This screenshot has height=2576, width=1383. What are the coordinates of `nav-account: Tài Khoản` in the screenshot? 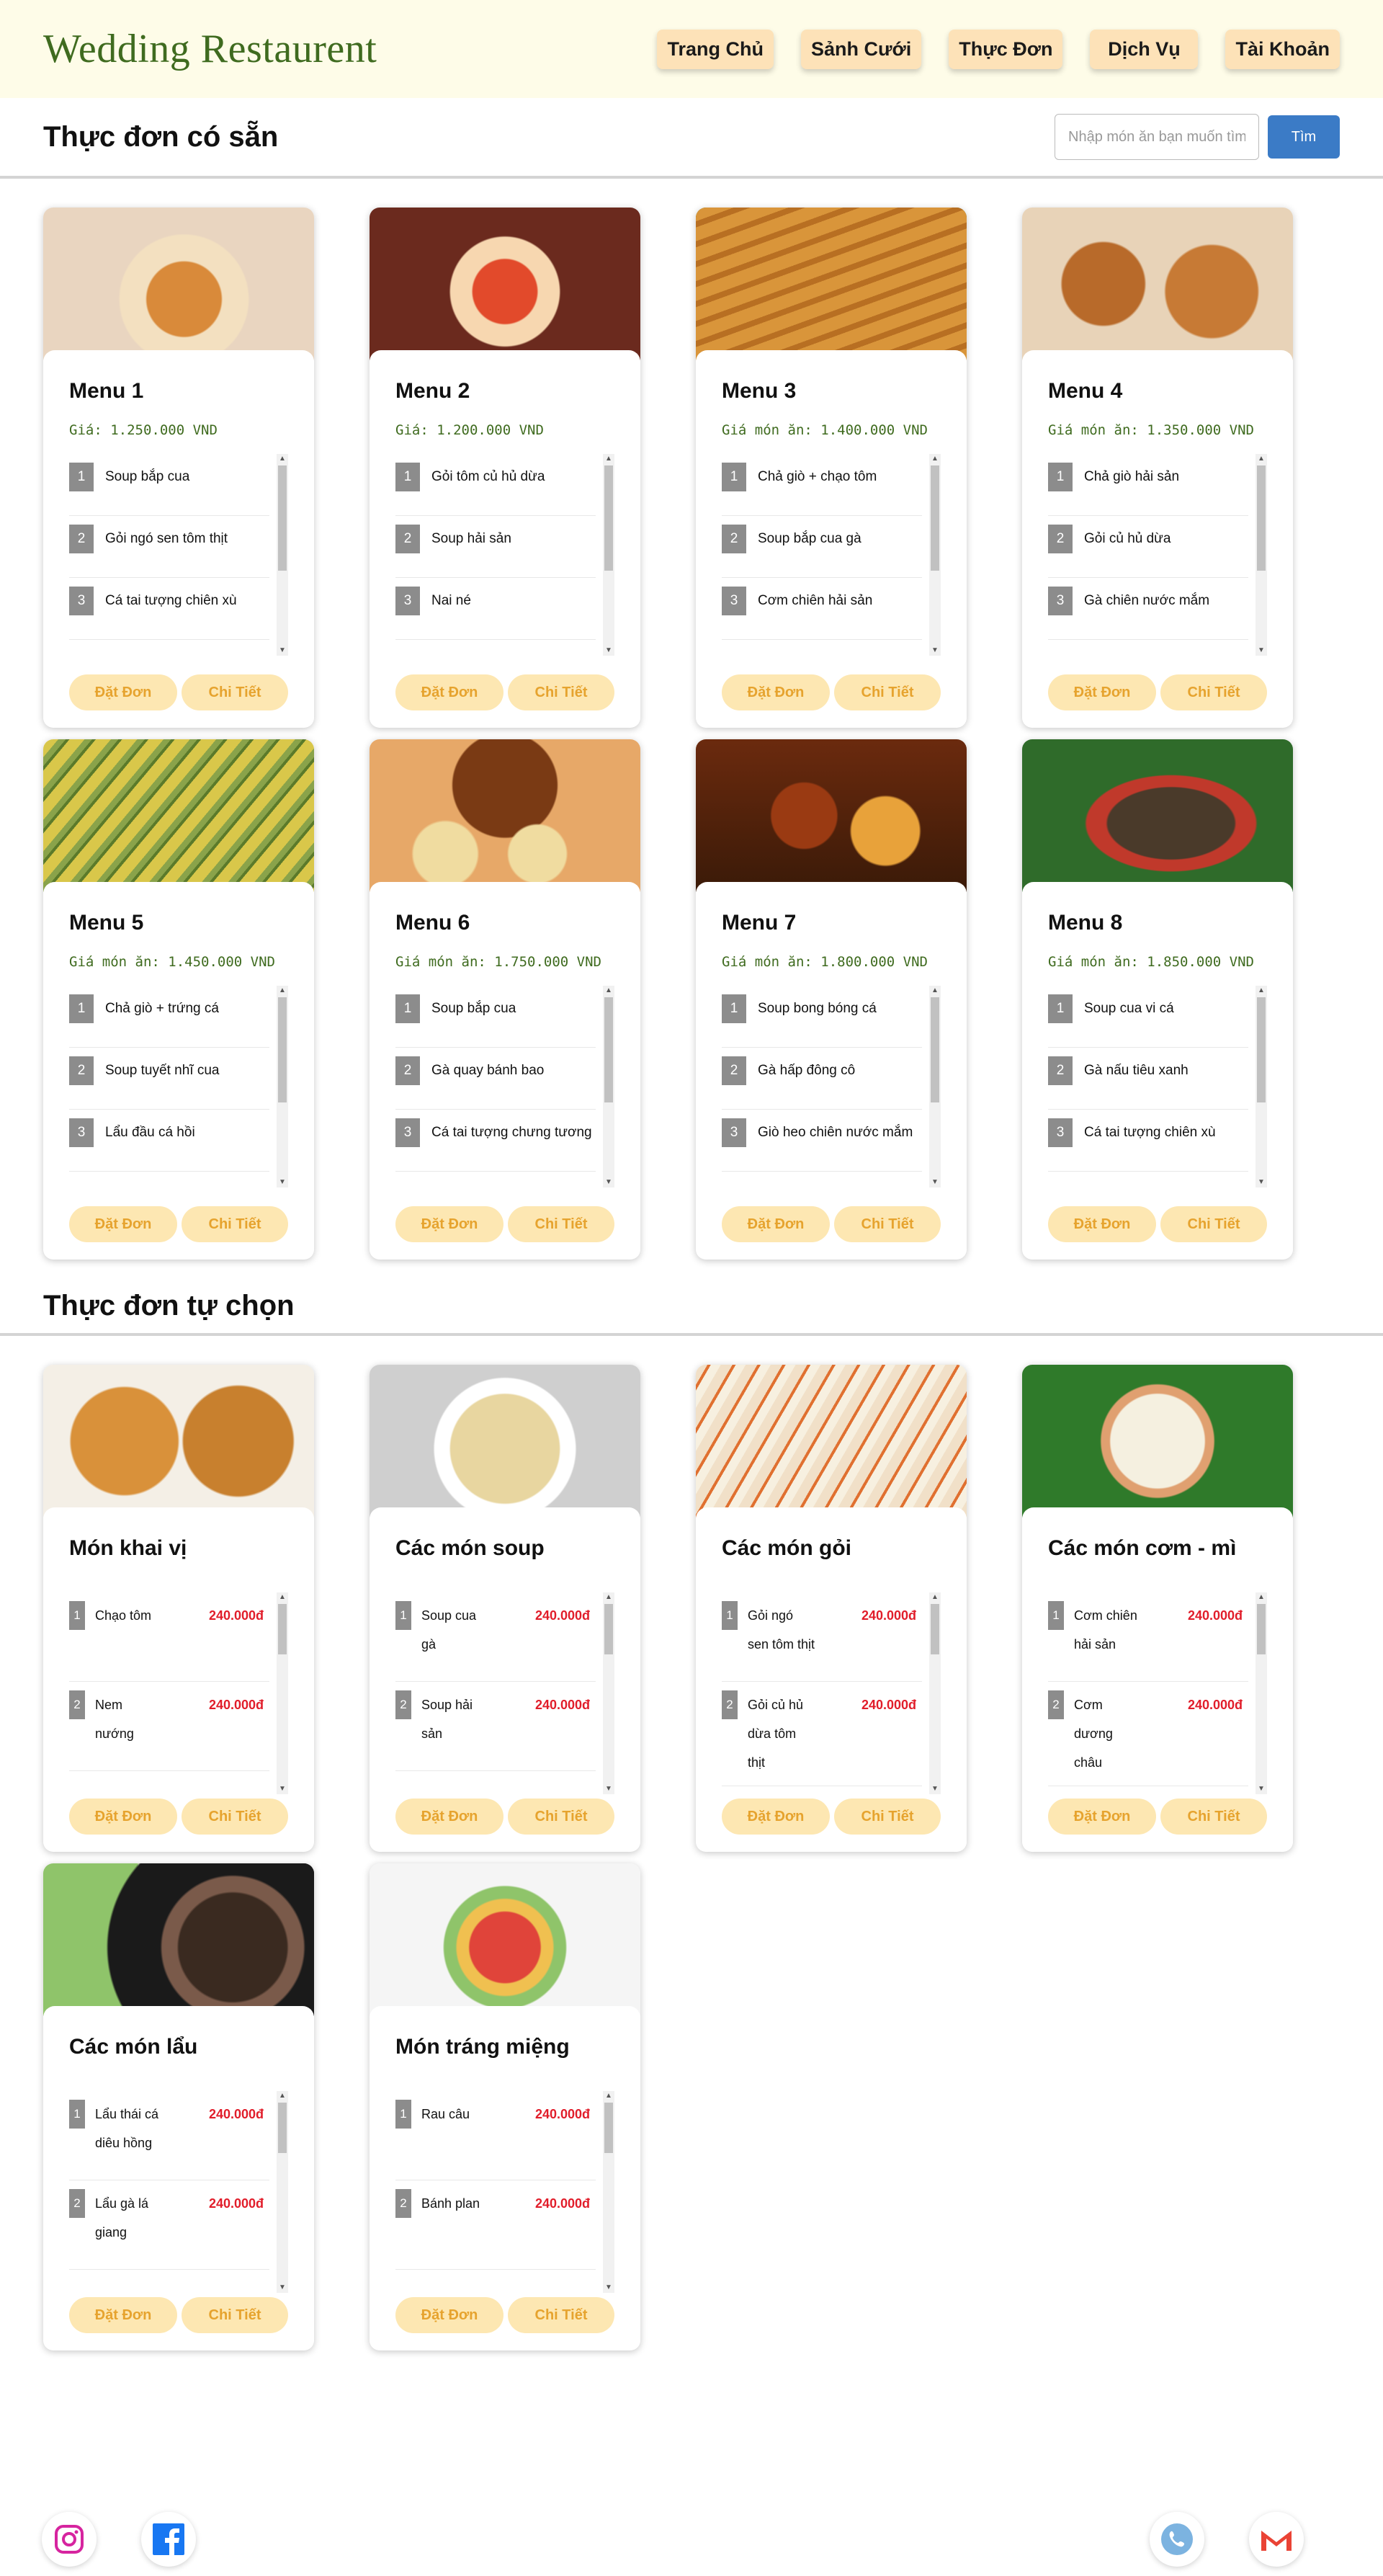 It's located at (1282, 49).